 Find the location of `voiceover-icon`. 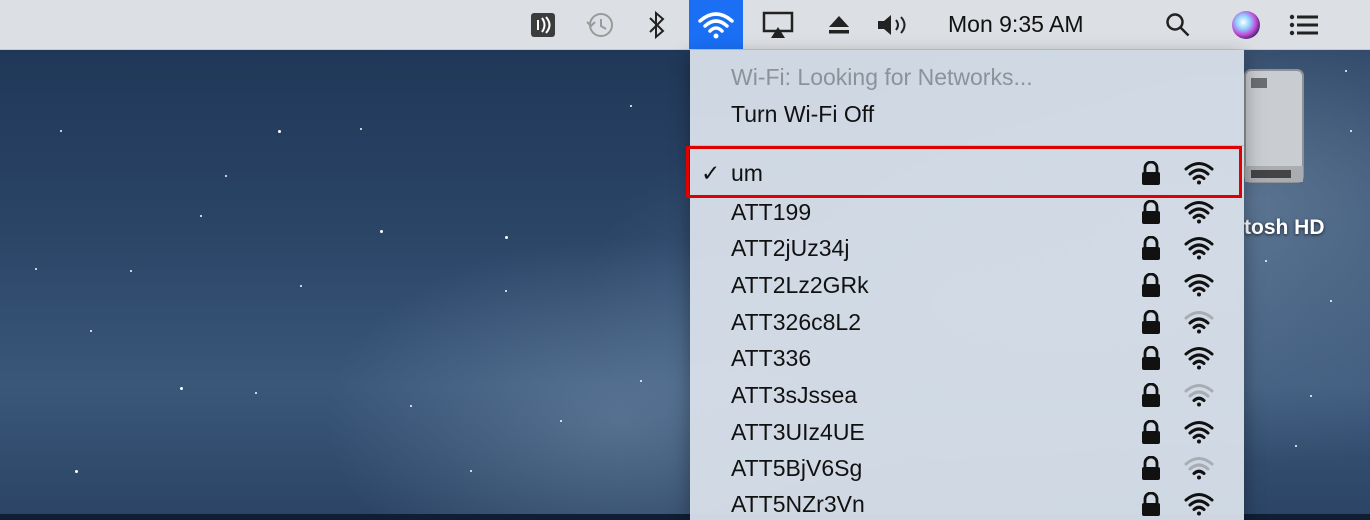

voiceover-icon is located at coordinates (543, 24).